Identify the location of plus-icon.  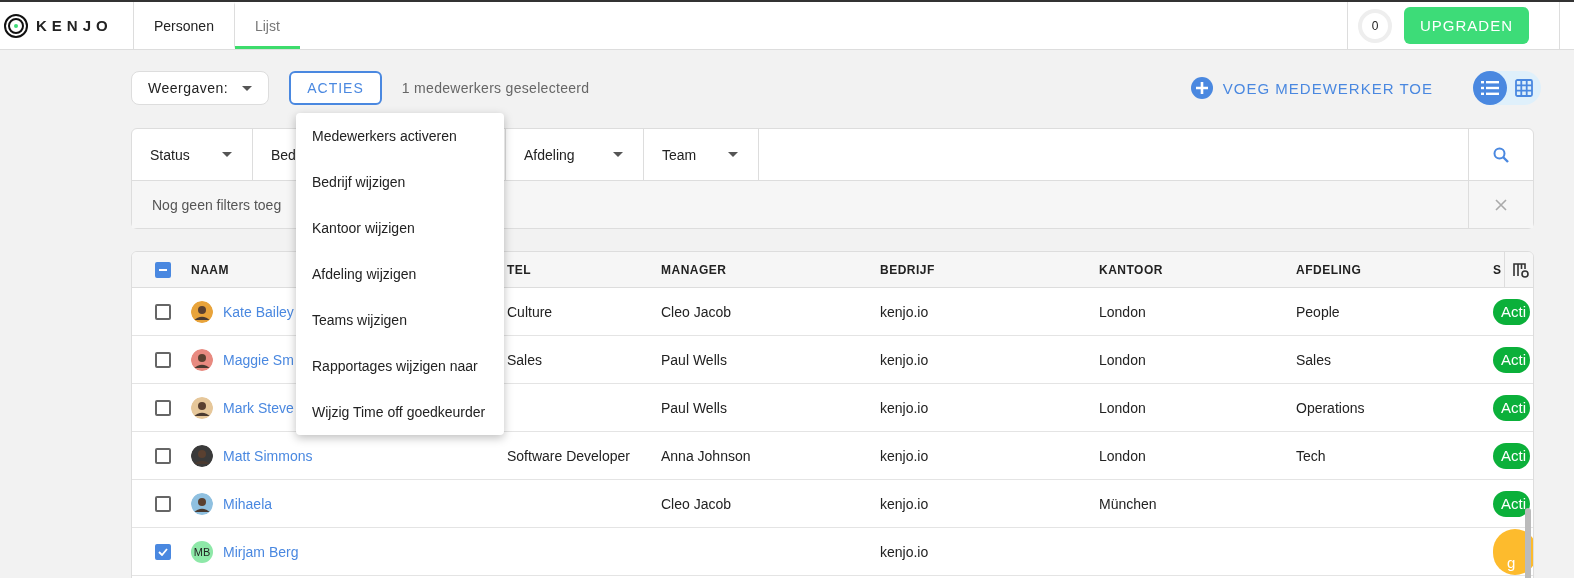
(1201, 88).